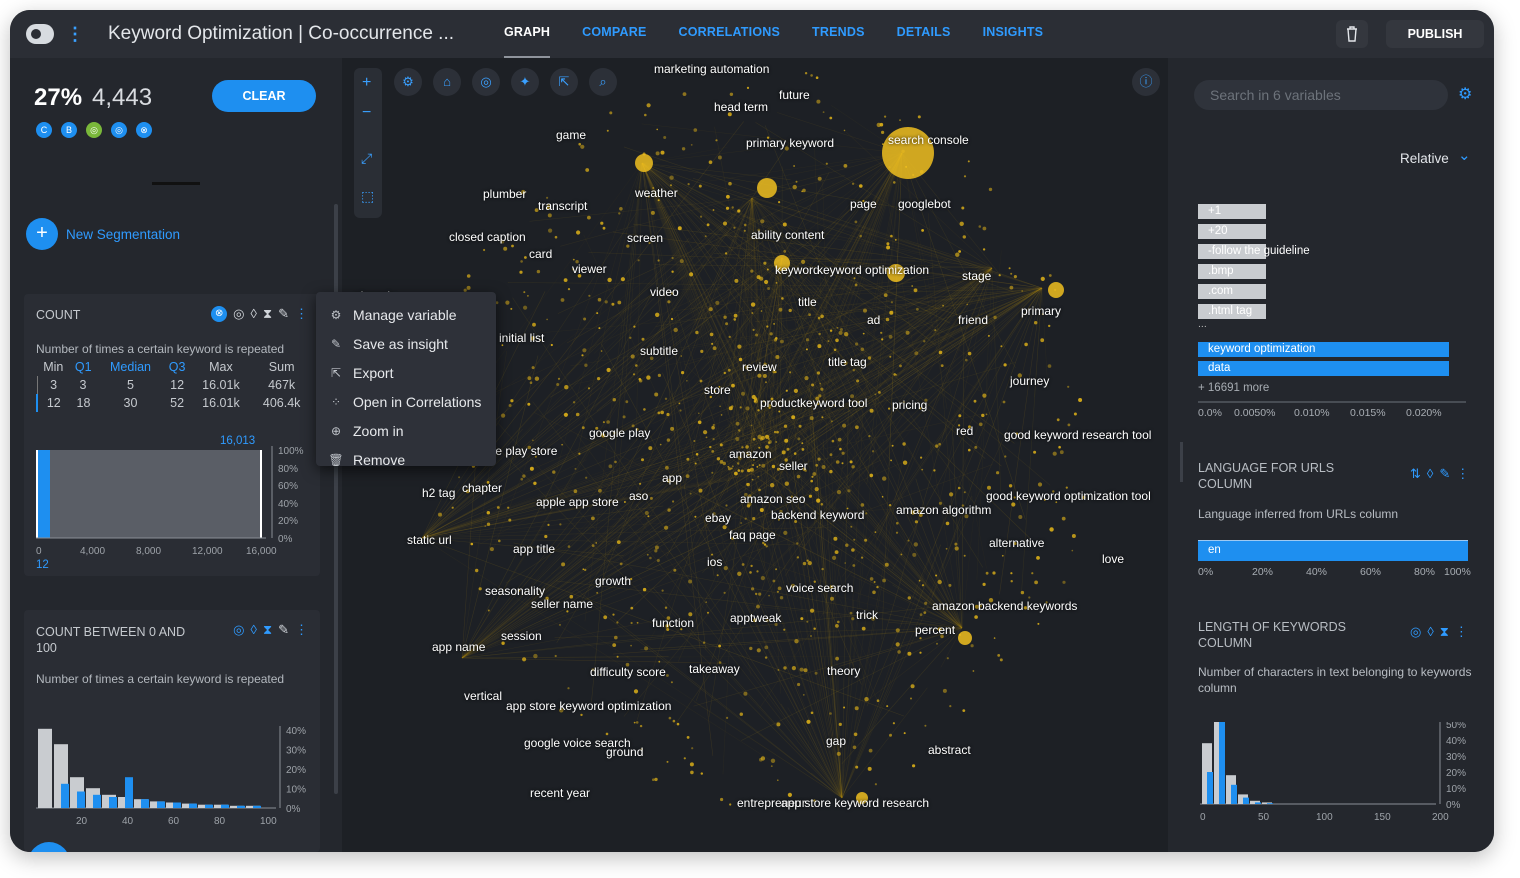 This screenshot has height=878, width=1520. What do you see at coordinates (787, 235) in the screenshot?
I see `graph-node-label: ability content` at bounding box center [787, 235].